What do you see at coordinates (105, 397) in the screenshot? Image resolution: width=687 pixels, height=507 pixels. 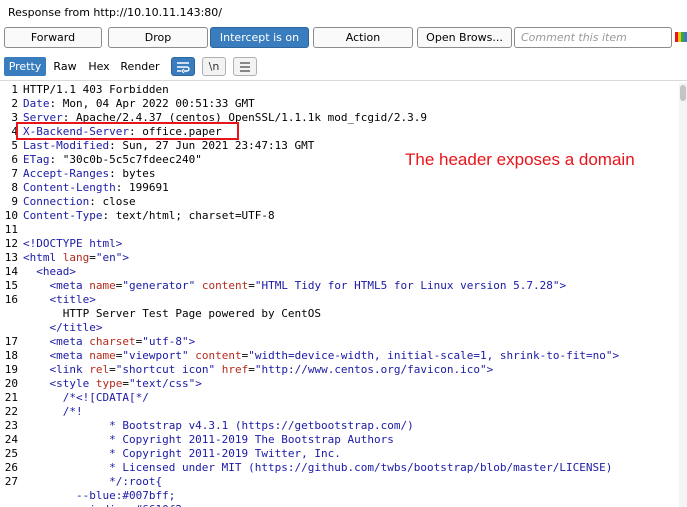 I see `code-token: /*<![CDATA[*/` at bounding box center [105, 397].